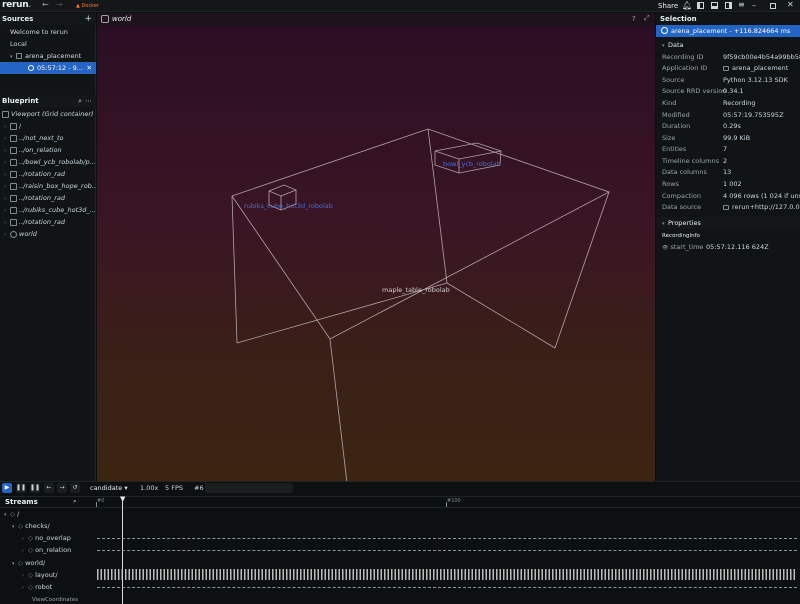 The image size is (800, 604). I want to click on blueprint-item-on-relation: › ../on_relation, so click(48, 150).